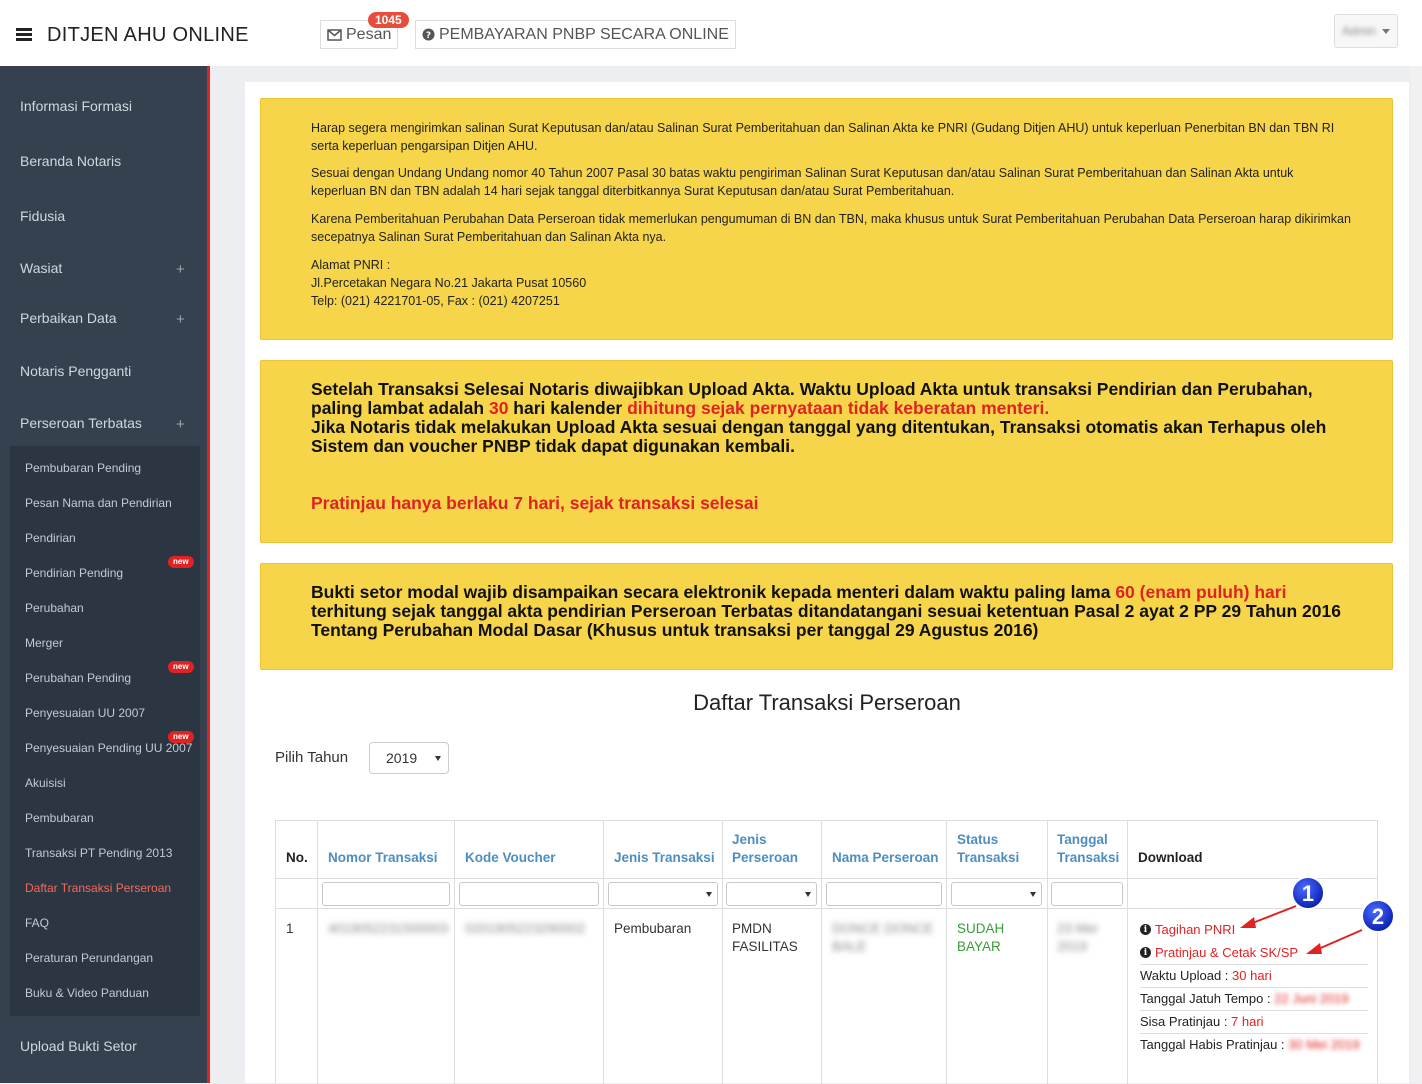  Describe the element at coordinates (148, 35) in the screenshot. I see `app-title: DITJEN AHU ONLINE` at that location.